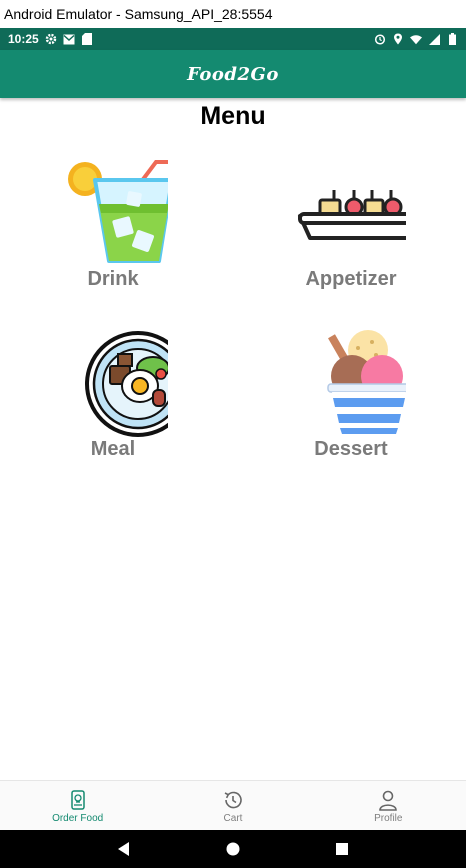 The image size is (466, 868). I want to click on menu-item-drink: Drink, so click(113, 224).